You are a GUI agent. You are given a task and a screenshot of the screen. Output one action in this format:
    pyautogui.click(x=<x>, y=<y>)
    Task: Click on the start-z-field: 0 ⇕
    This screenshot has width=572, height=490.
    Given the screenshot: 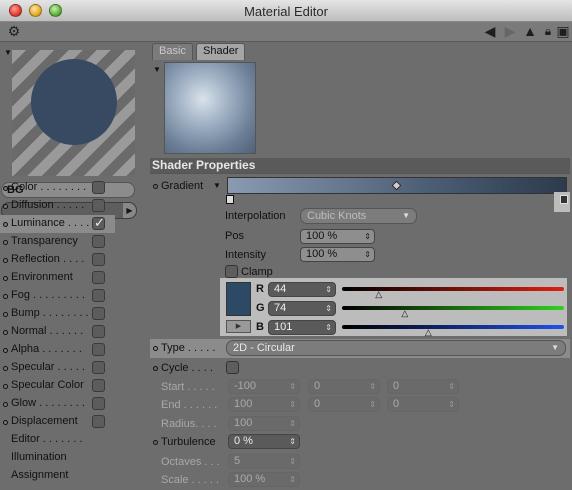 What is the action you would take?
    pyautogui.click(x=423, y=386)
    